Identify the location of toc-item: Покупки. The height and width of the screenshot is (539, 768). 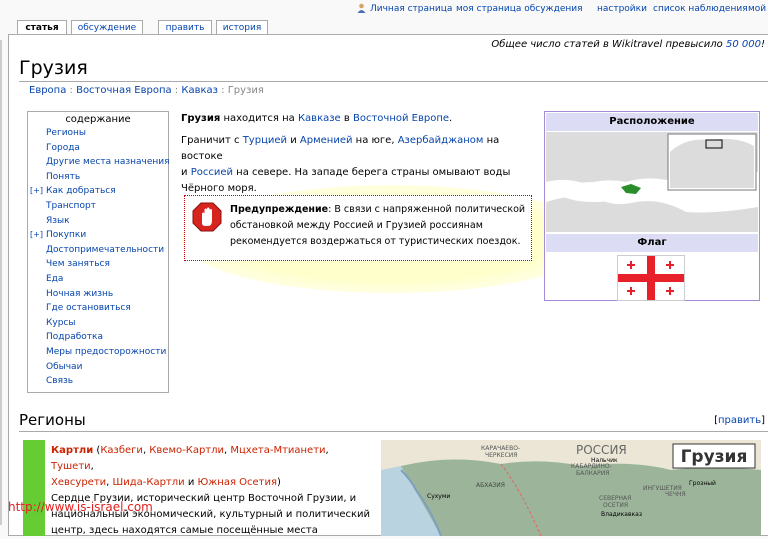
(66, 235).